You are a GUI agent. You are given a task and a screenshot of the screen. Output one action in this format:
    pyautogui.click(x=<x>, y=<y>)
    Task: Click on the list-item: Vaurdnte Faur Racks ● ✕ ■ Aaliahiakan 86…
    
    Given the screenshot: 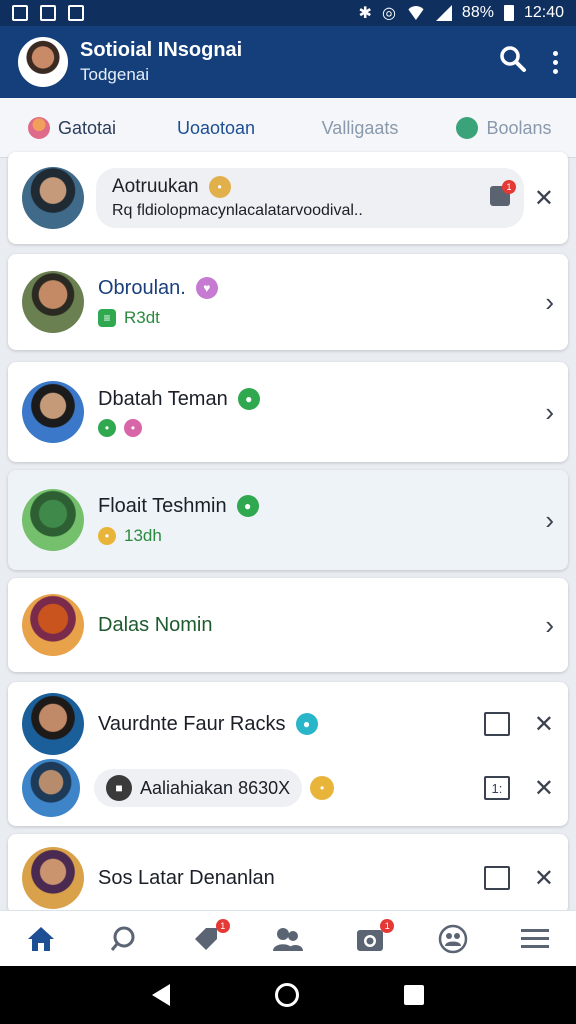 What is the action you would take?
    pyautogui.click(x=288, y=754)
    